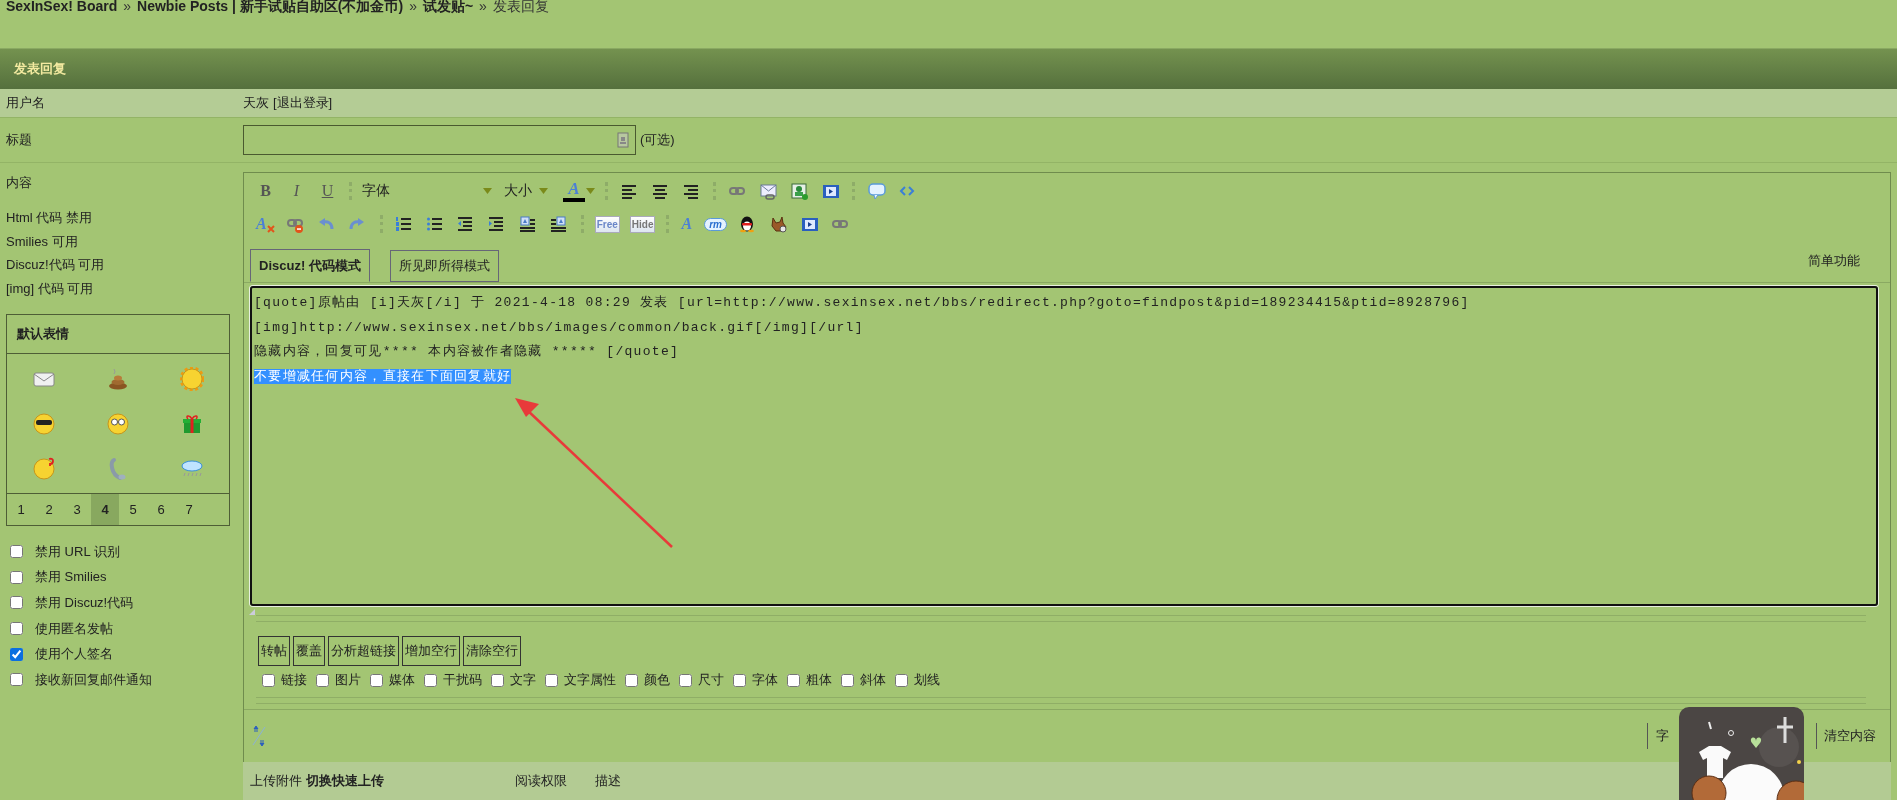 Image resolution: width=1897 pixels, height=800 pixels. What do you see at coordinates (876, 191) in the screenshot?
I see `speech-bubble-icon` at bounding box center [876, 191].